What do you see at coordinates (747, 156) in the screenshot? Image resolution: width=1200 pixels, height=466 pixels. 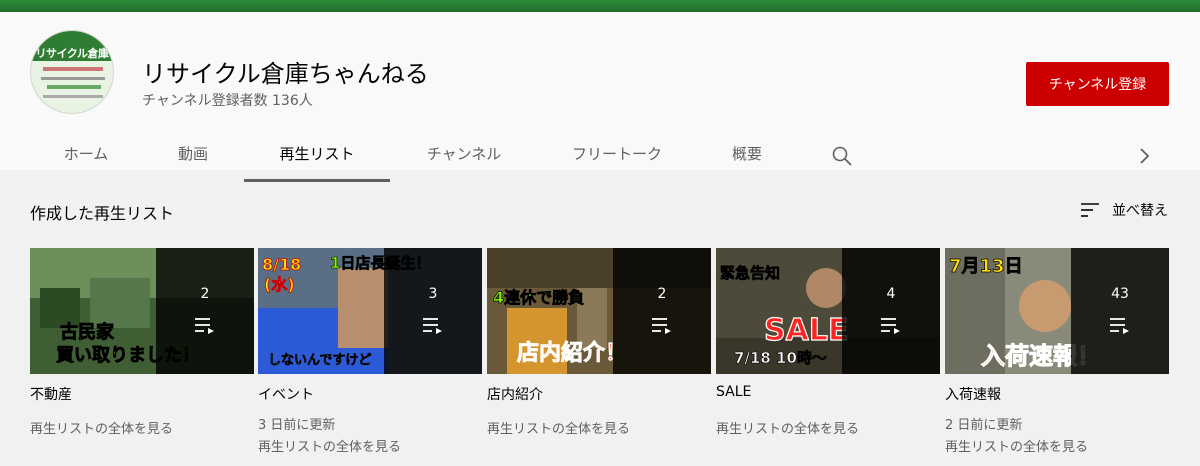 I see `tab-about: 概要` at bounding box center [747, 156].